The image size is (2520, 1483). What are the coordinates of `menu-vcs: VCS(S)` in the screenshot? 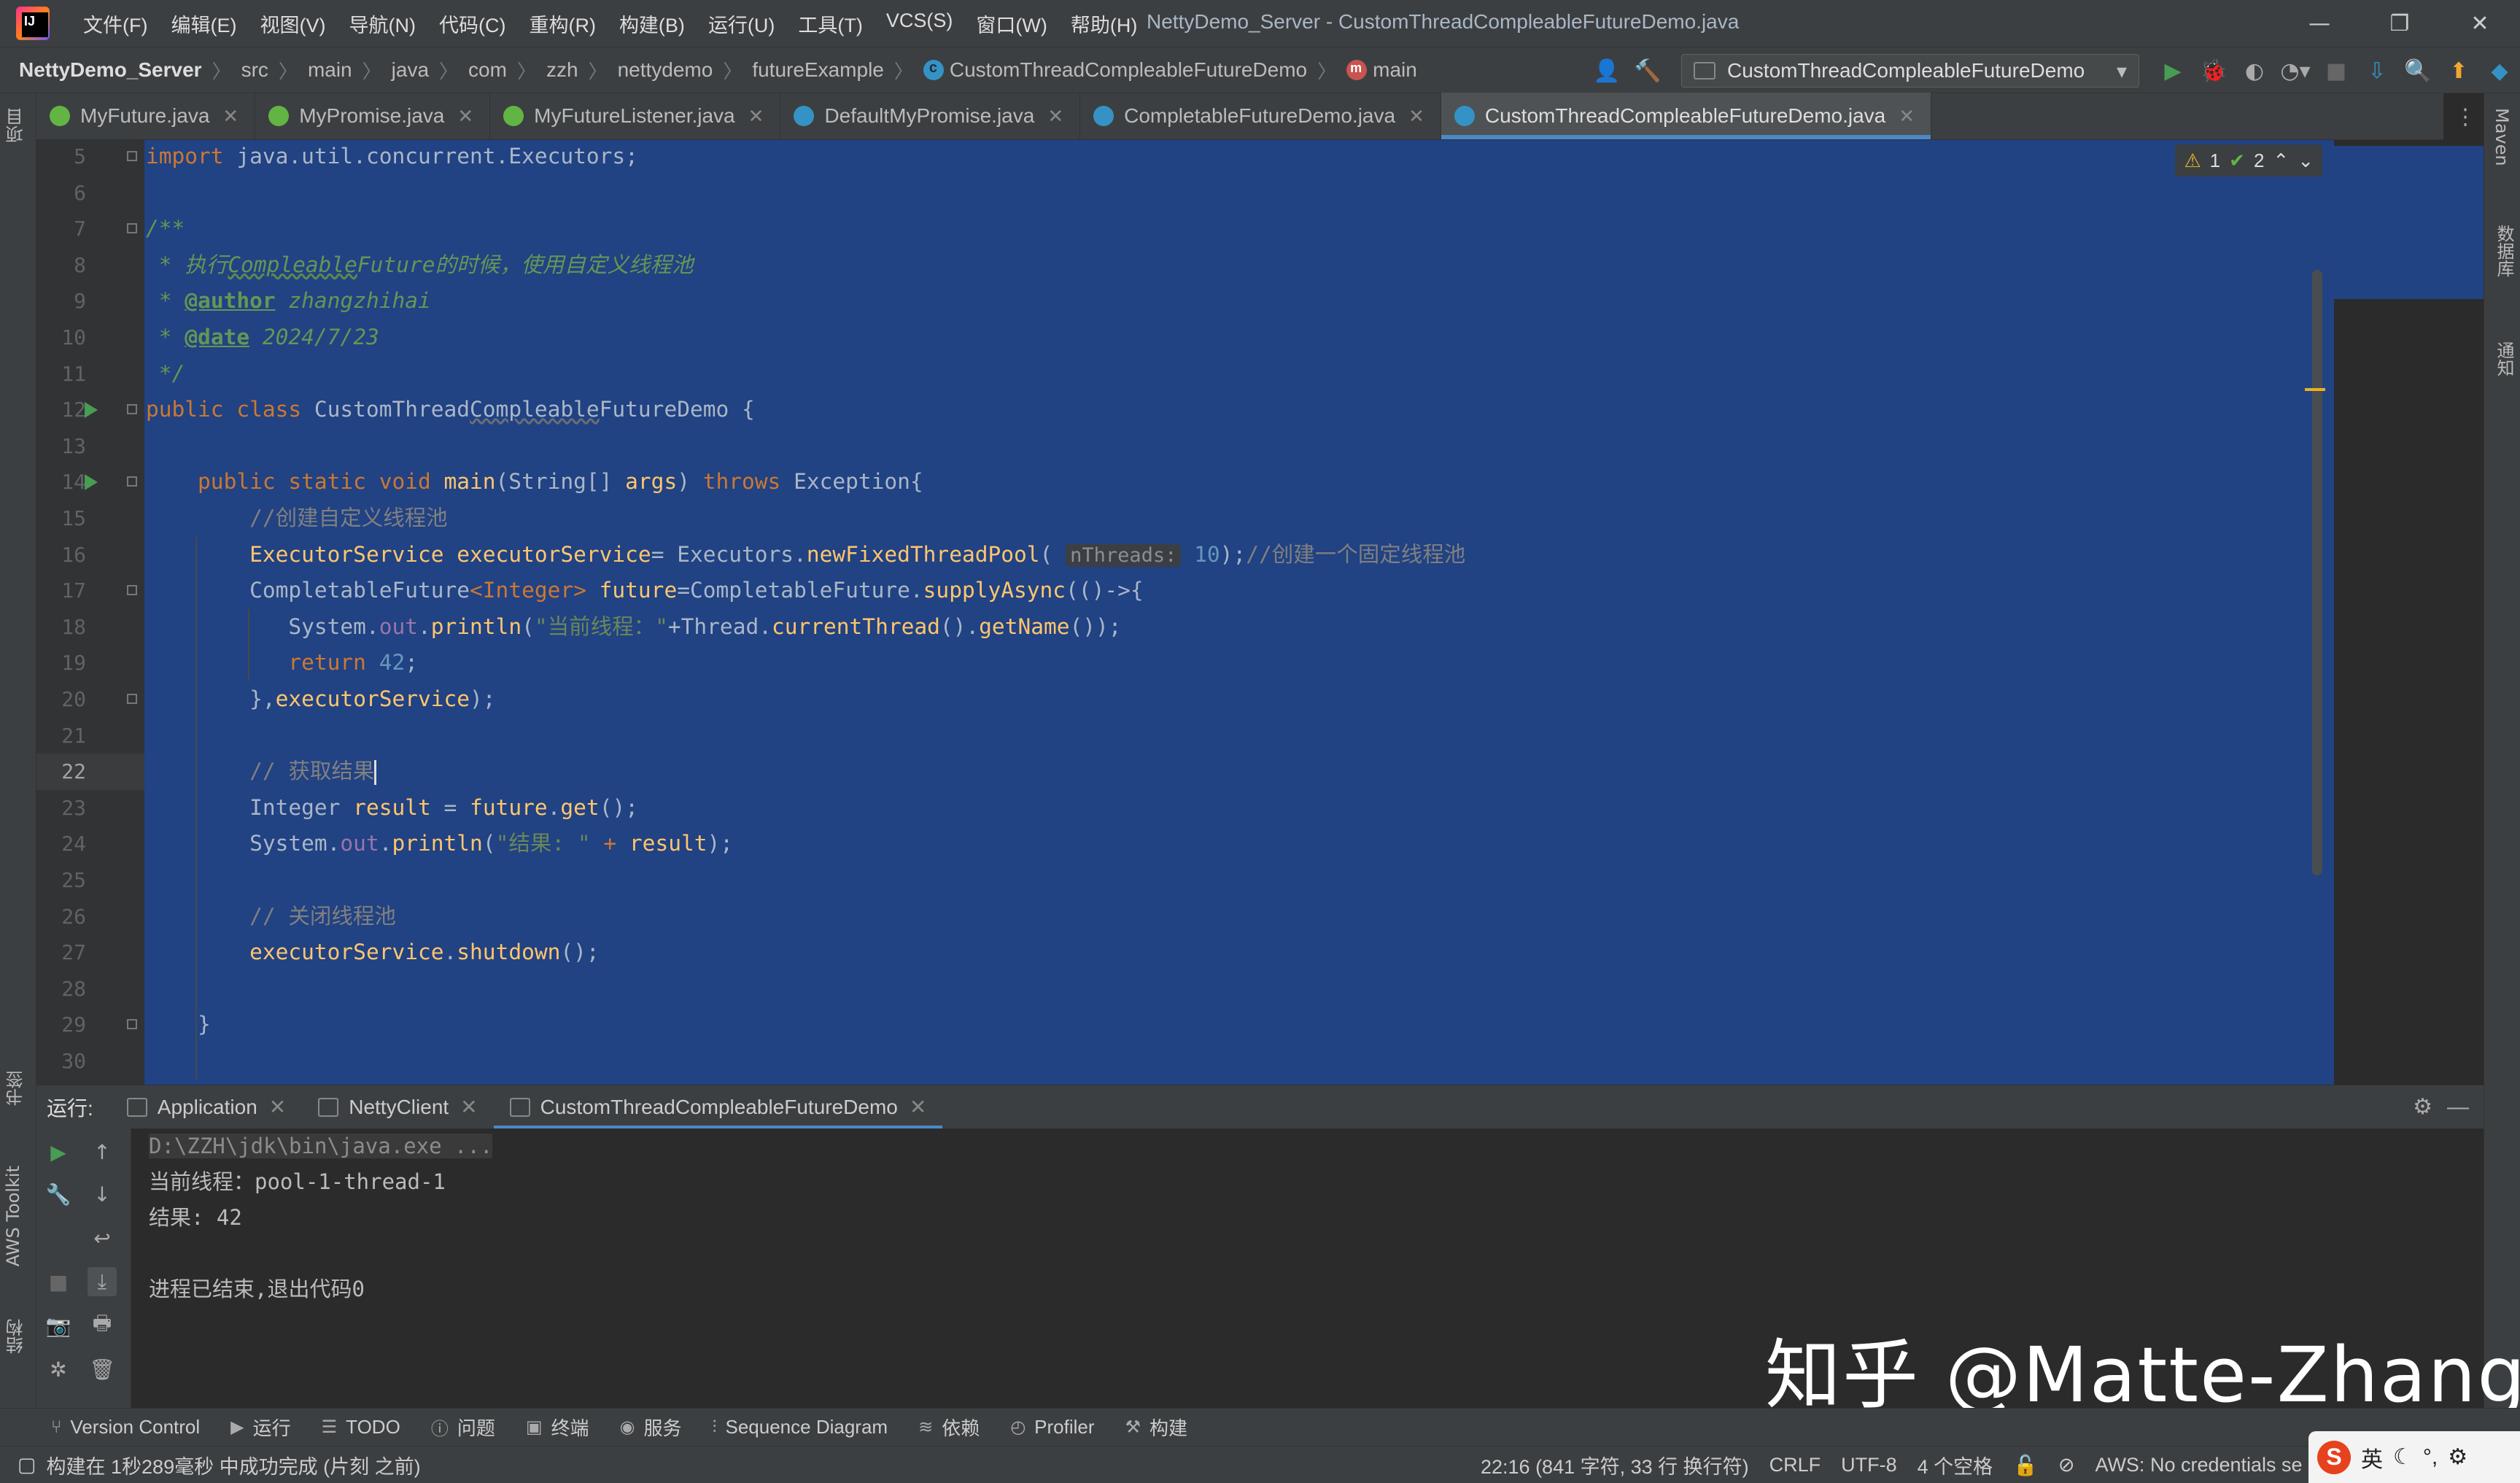 It's located at (920, 24).